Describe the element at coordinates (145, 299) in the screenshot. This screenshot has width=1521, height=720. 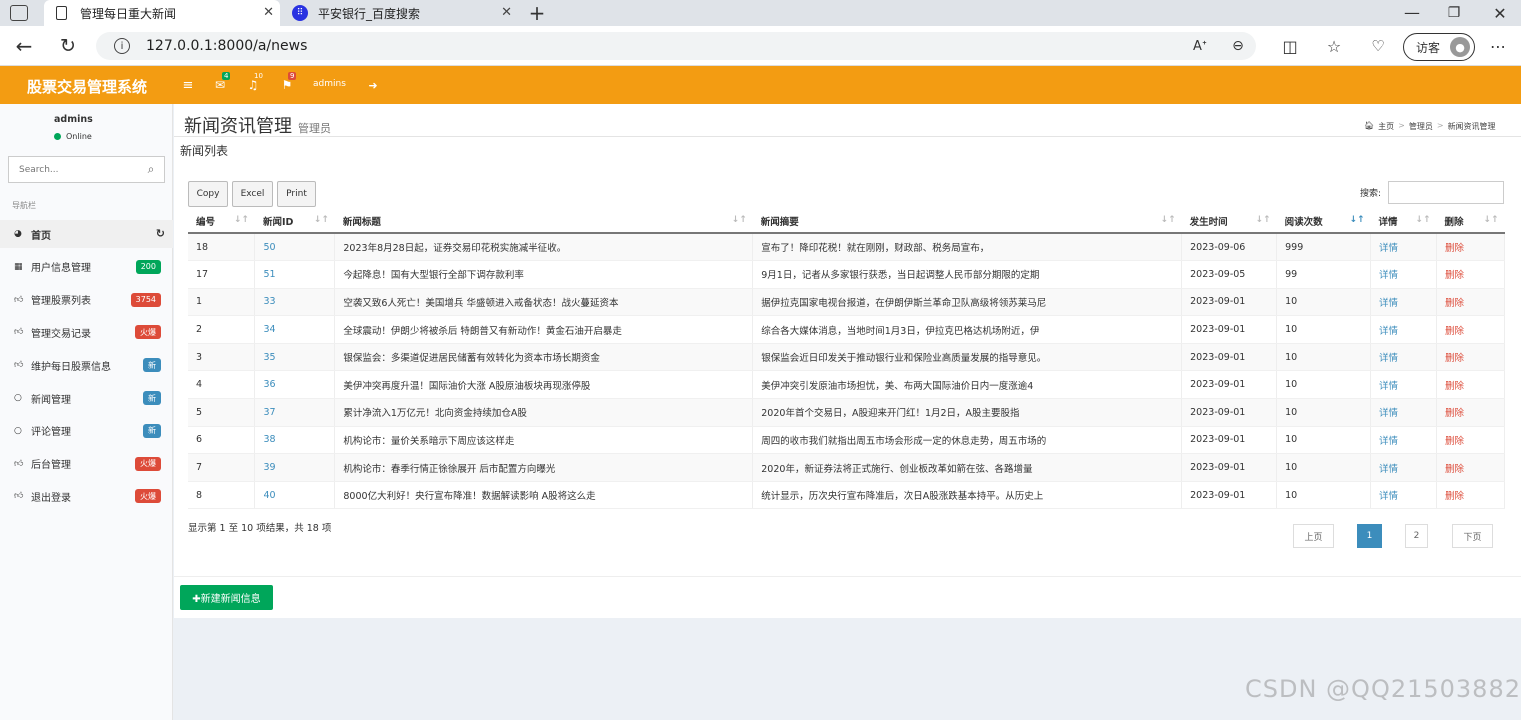
I see `sidebar-badge: 3754` at that location.